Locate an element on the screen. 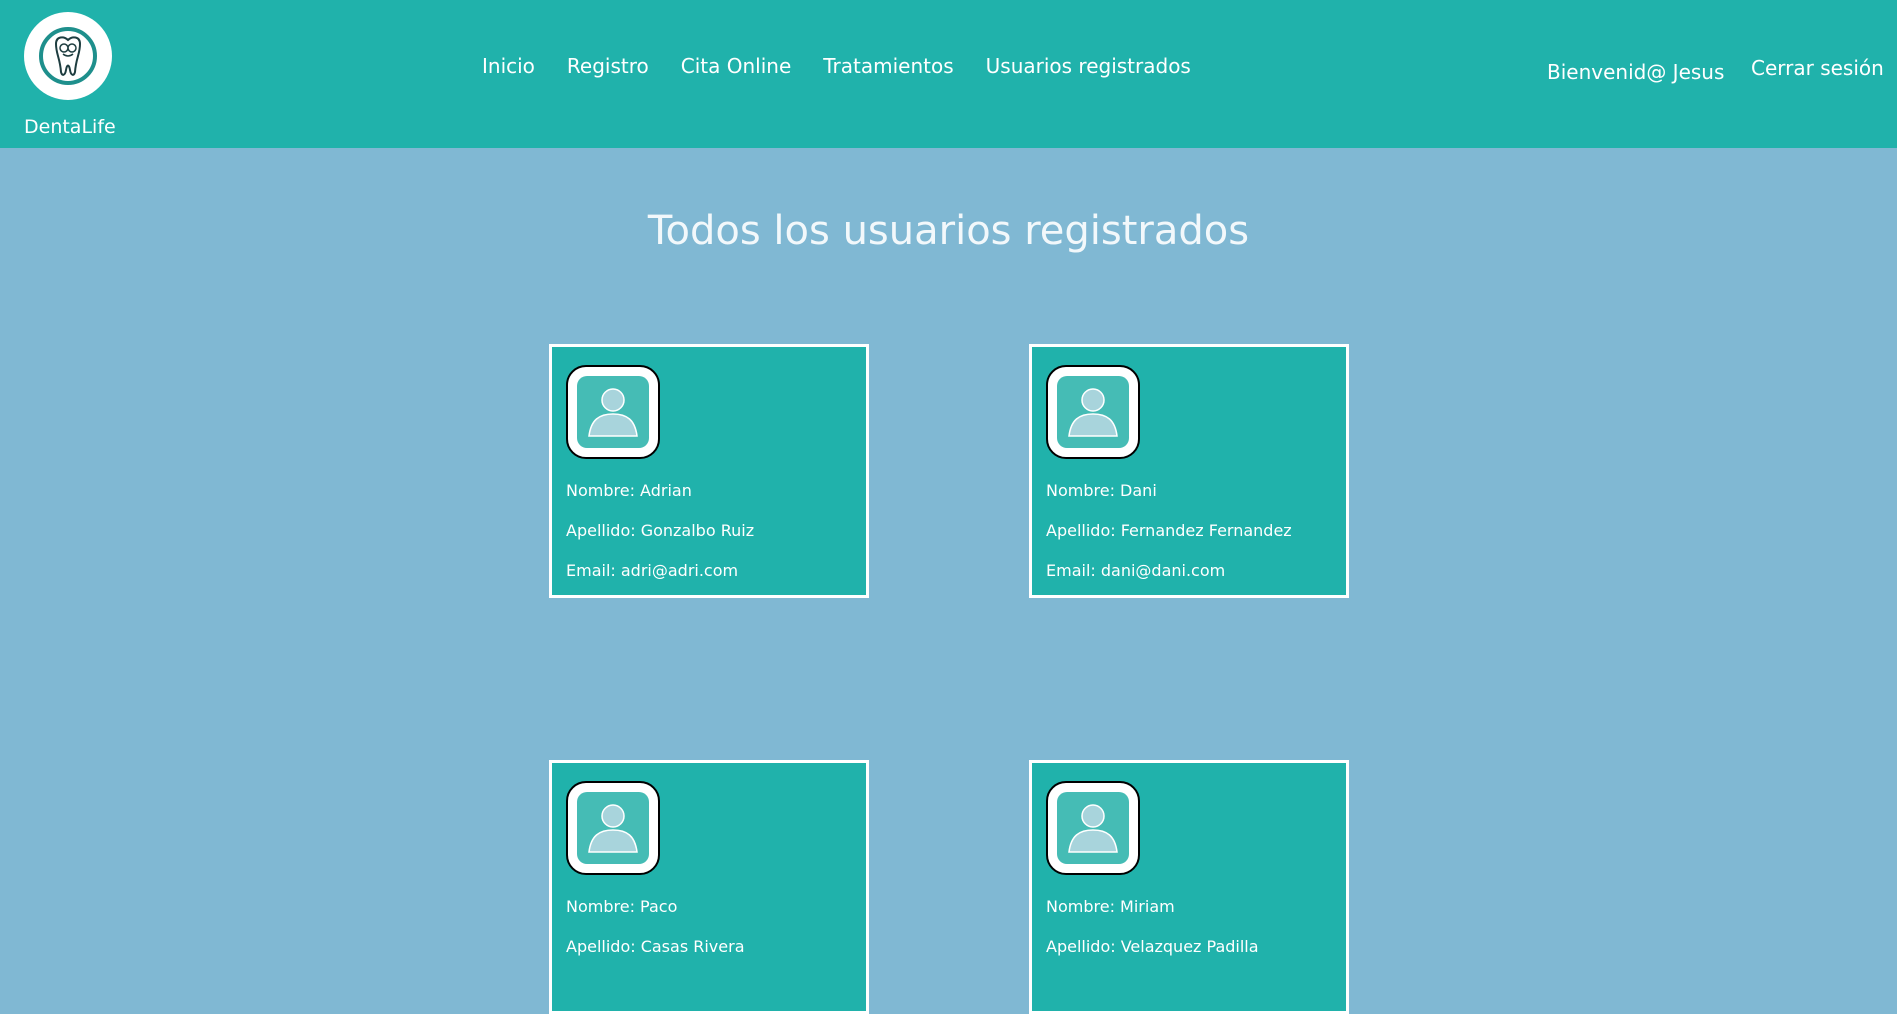  user-email: Email: adri@adri.com is located at coordinates (652, 570).